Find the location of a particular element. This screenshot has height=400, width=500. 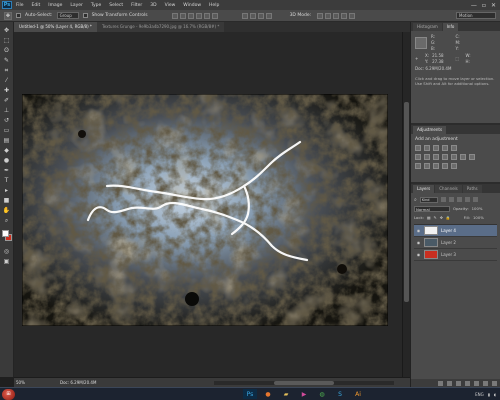

filter-pixel-icon is located at coordinates (443, 199).